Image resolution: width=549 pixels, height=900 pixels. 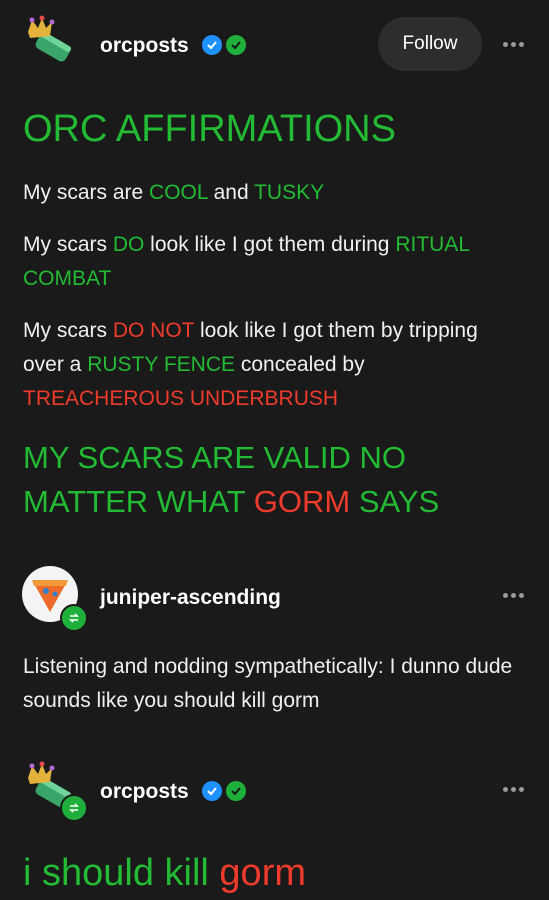 I want to click on orcposts-avatar, so click(x=50, y=42).